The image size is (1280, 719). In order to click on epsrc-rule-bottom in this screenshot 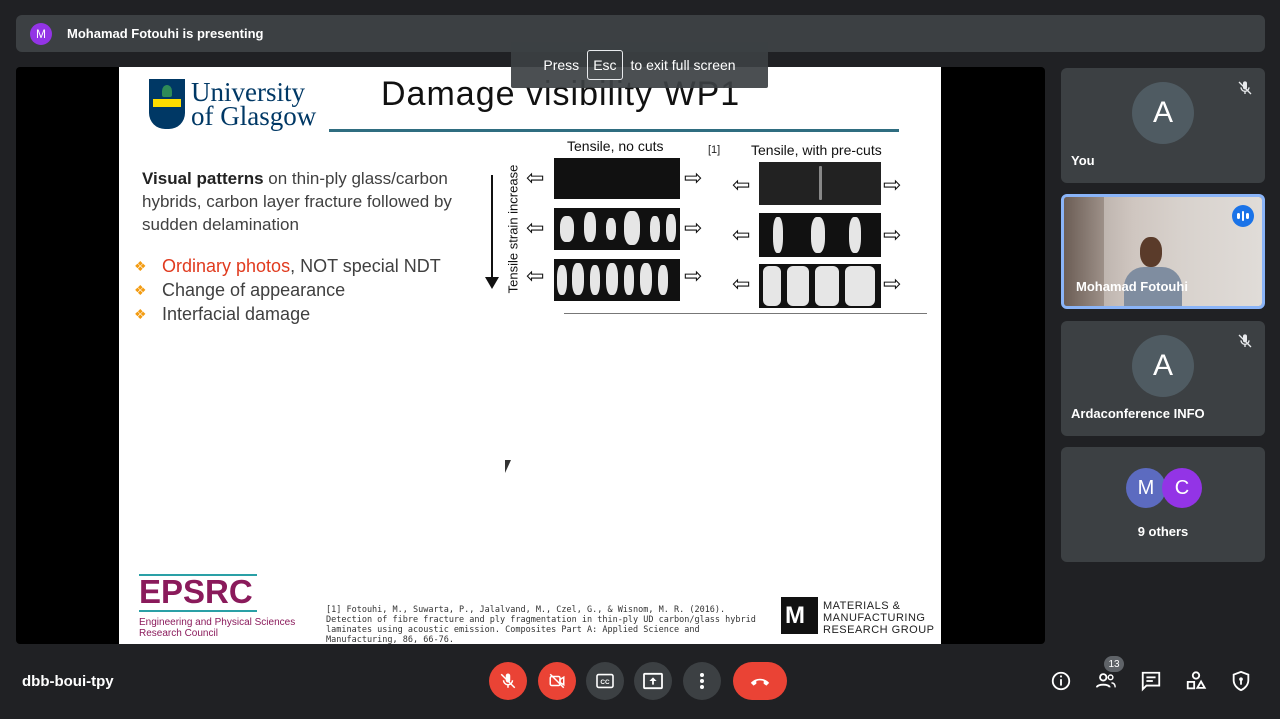, I will do `click(198, 611)`.